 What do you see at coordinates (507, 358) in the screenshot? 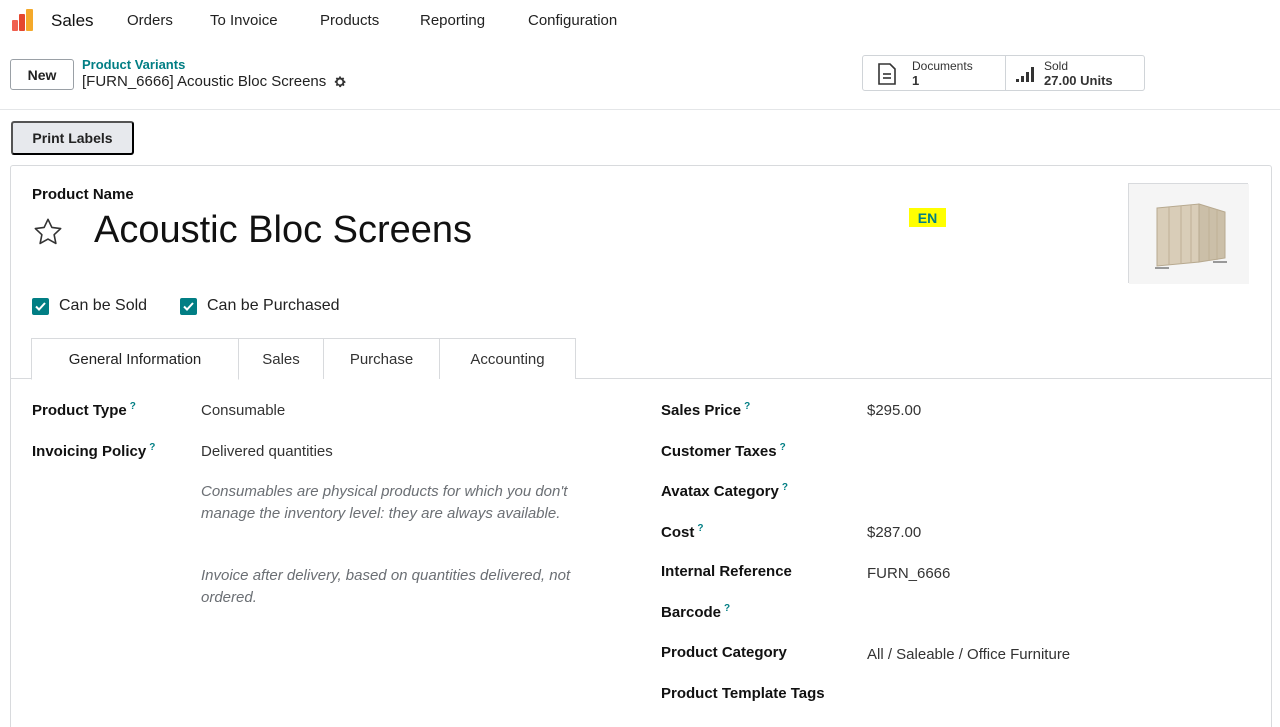
I see `tab-accounting: Accounting` at bounding box center [507, 358].